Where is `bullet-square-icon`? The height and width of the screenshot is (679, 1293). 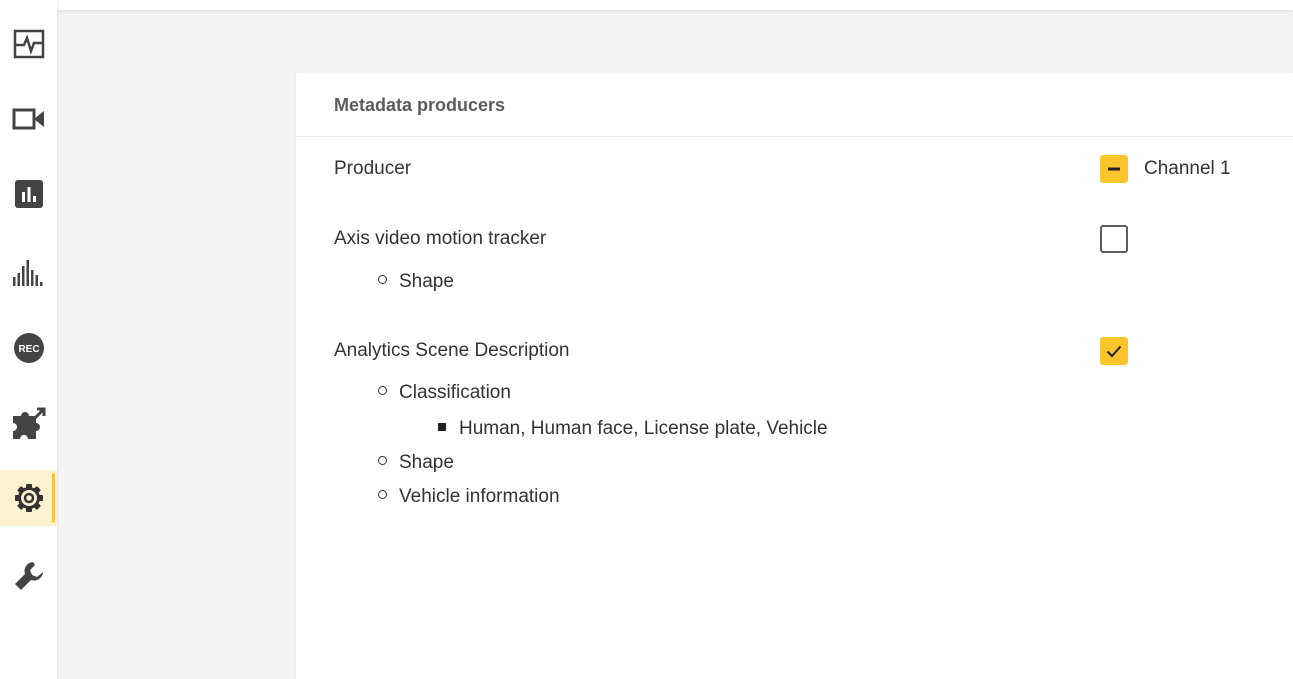 bullet-square-icon is located at coordinates (442, 426).